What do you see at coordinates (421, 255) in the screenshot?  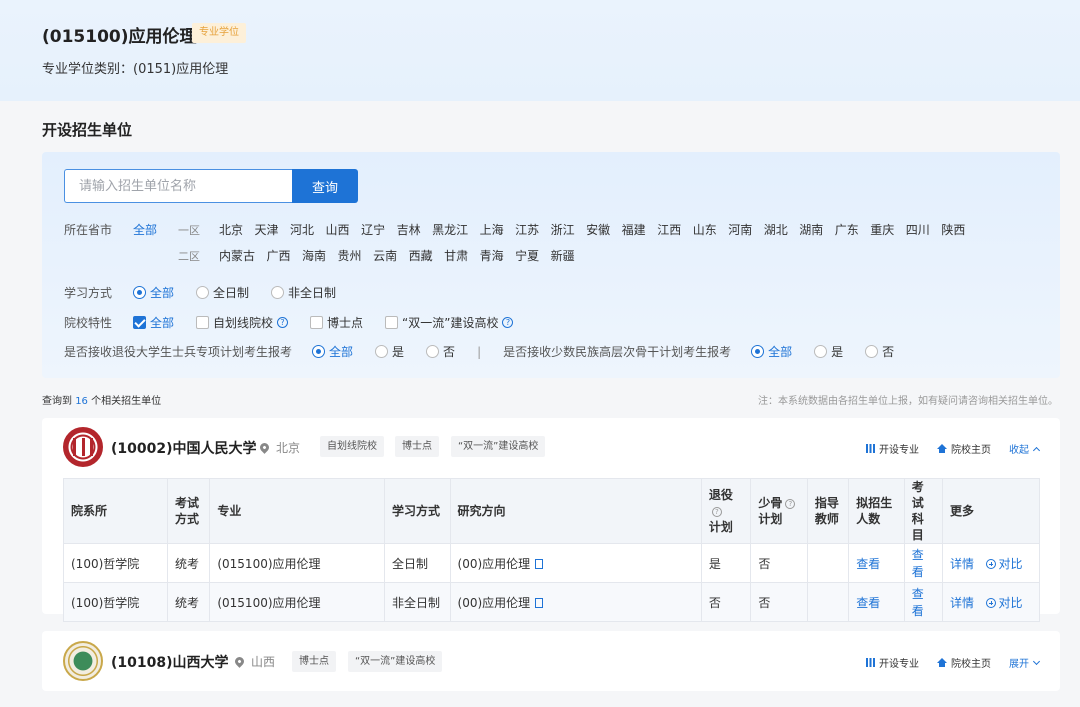 I see `province-option: 西藏` at bounding box center [421, 255].